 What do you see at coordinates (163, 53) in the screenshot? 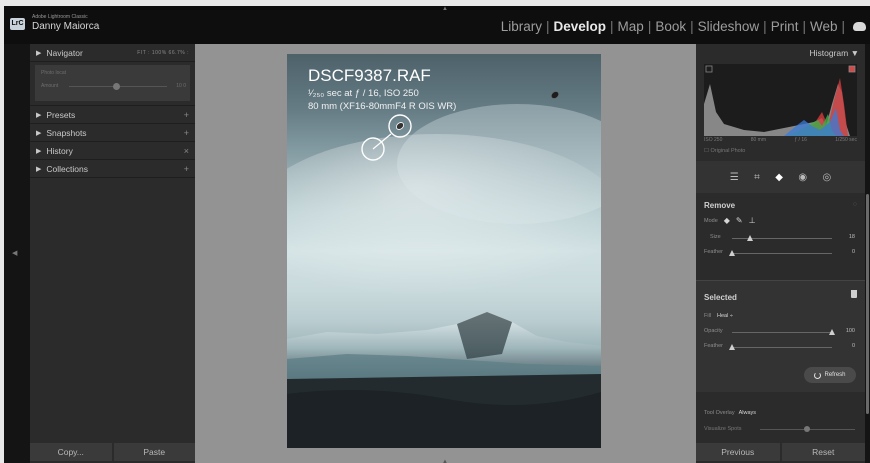
I see `navigator-zoom-options: FIT : 100% 66.7% :` at bounding box center [163, 53].